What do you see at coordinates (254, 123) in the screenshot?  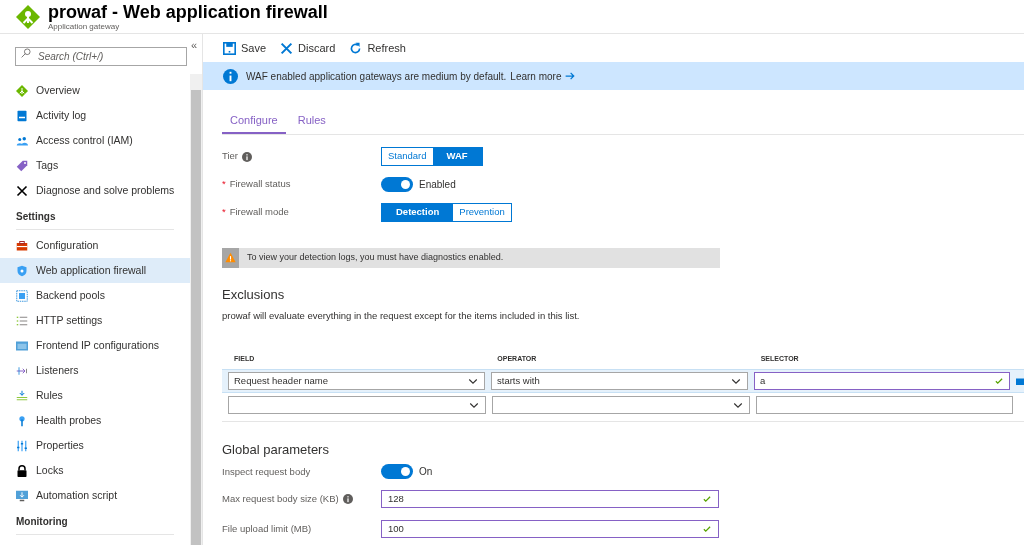 I see `tab: Configure` at bounding box center [254, 123].